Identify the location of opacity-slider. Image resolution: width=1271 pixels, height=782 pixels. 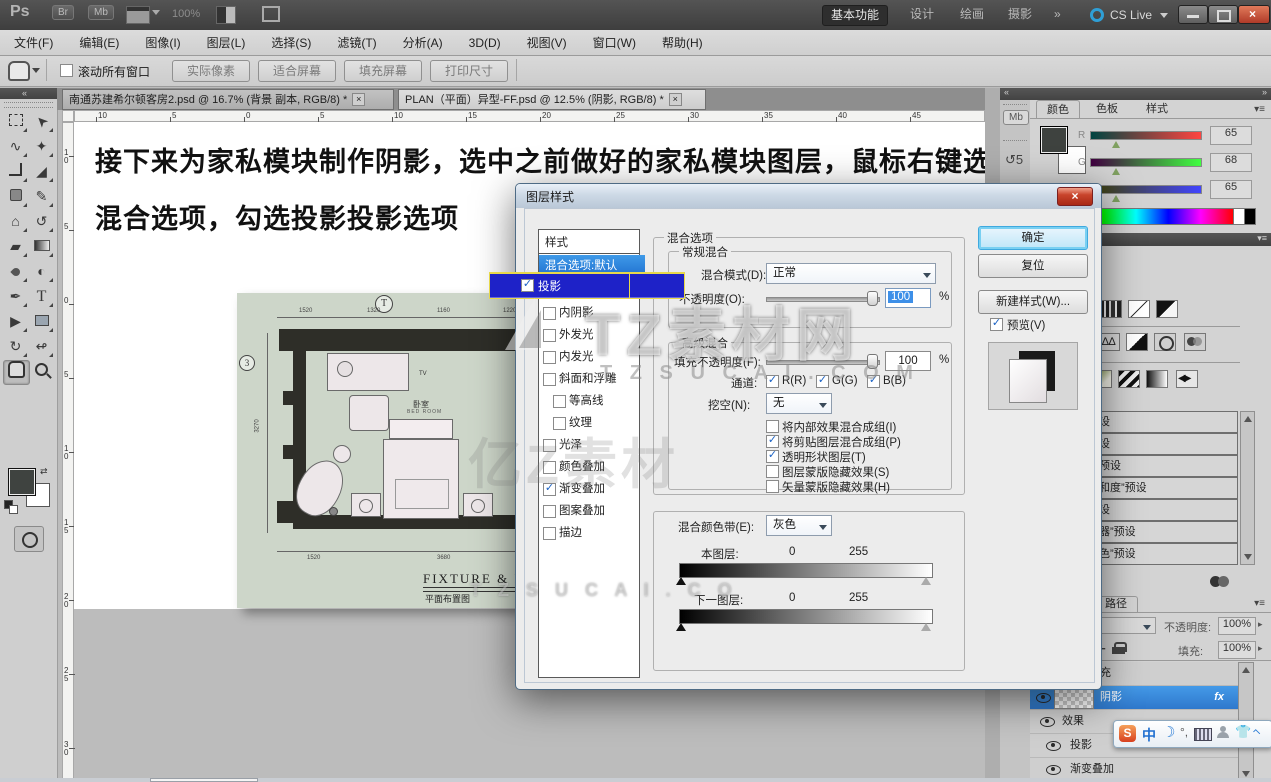
(823, 299).